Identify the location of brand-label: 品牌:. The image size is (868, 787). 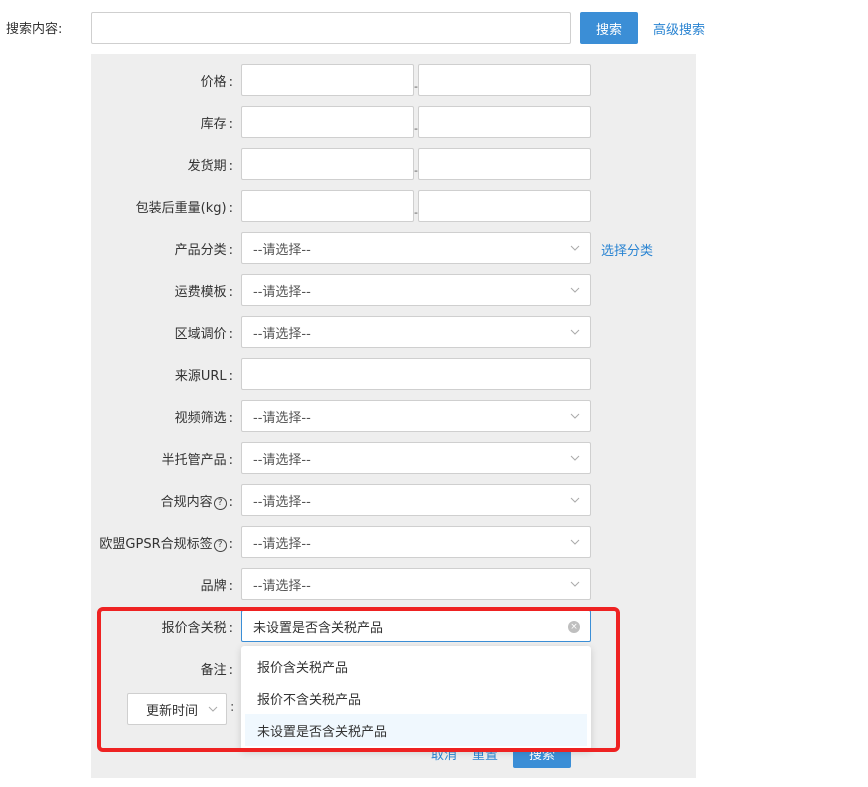
(216, 586).